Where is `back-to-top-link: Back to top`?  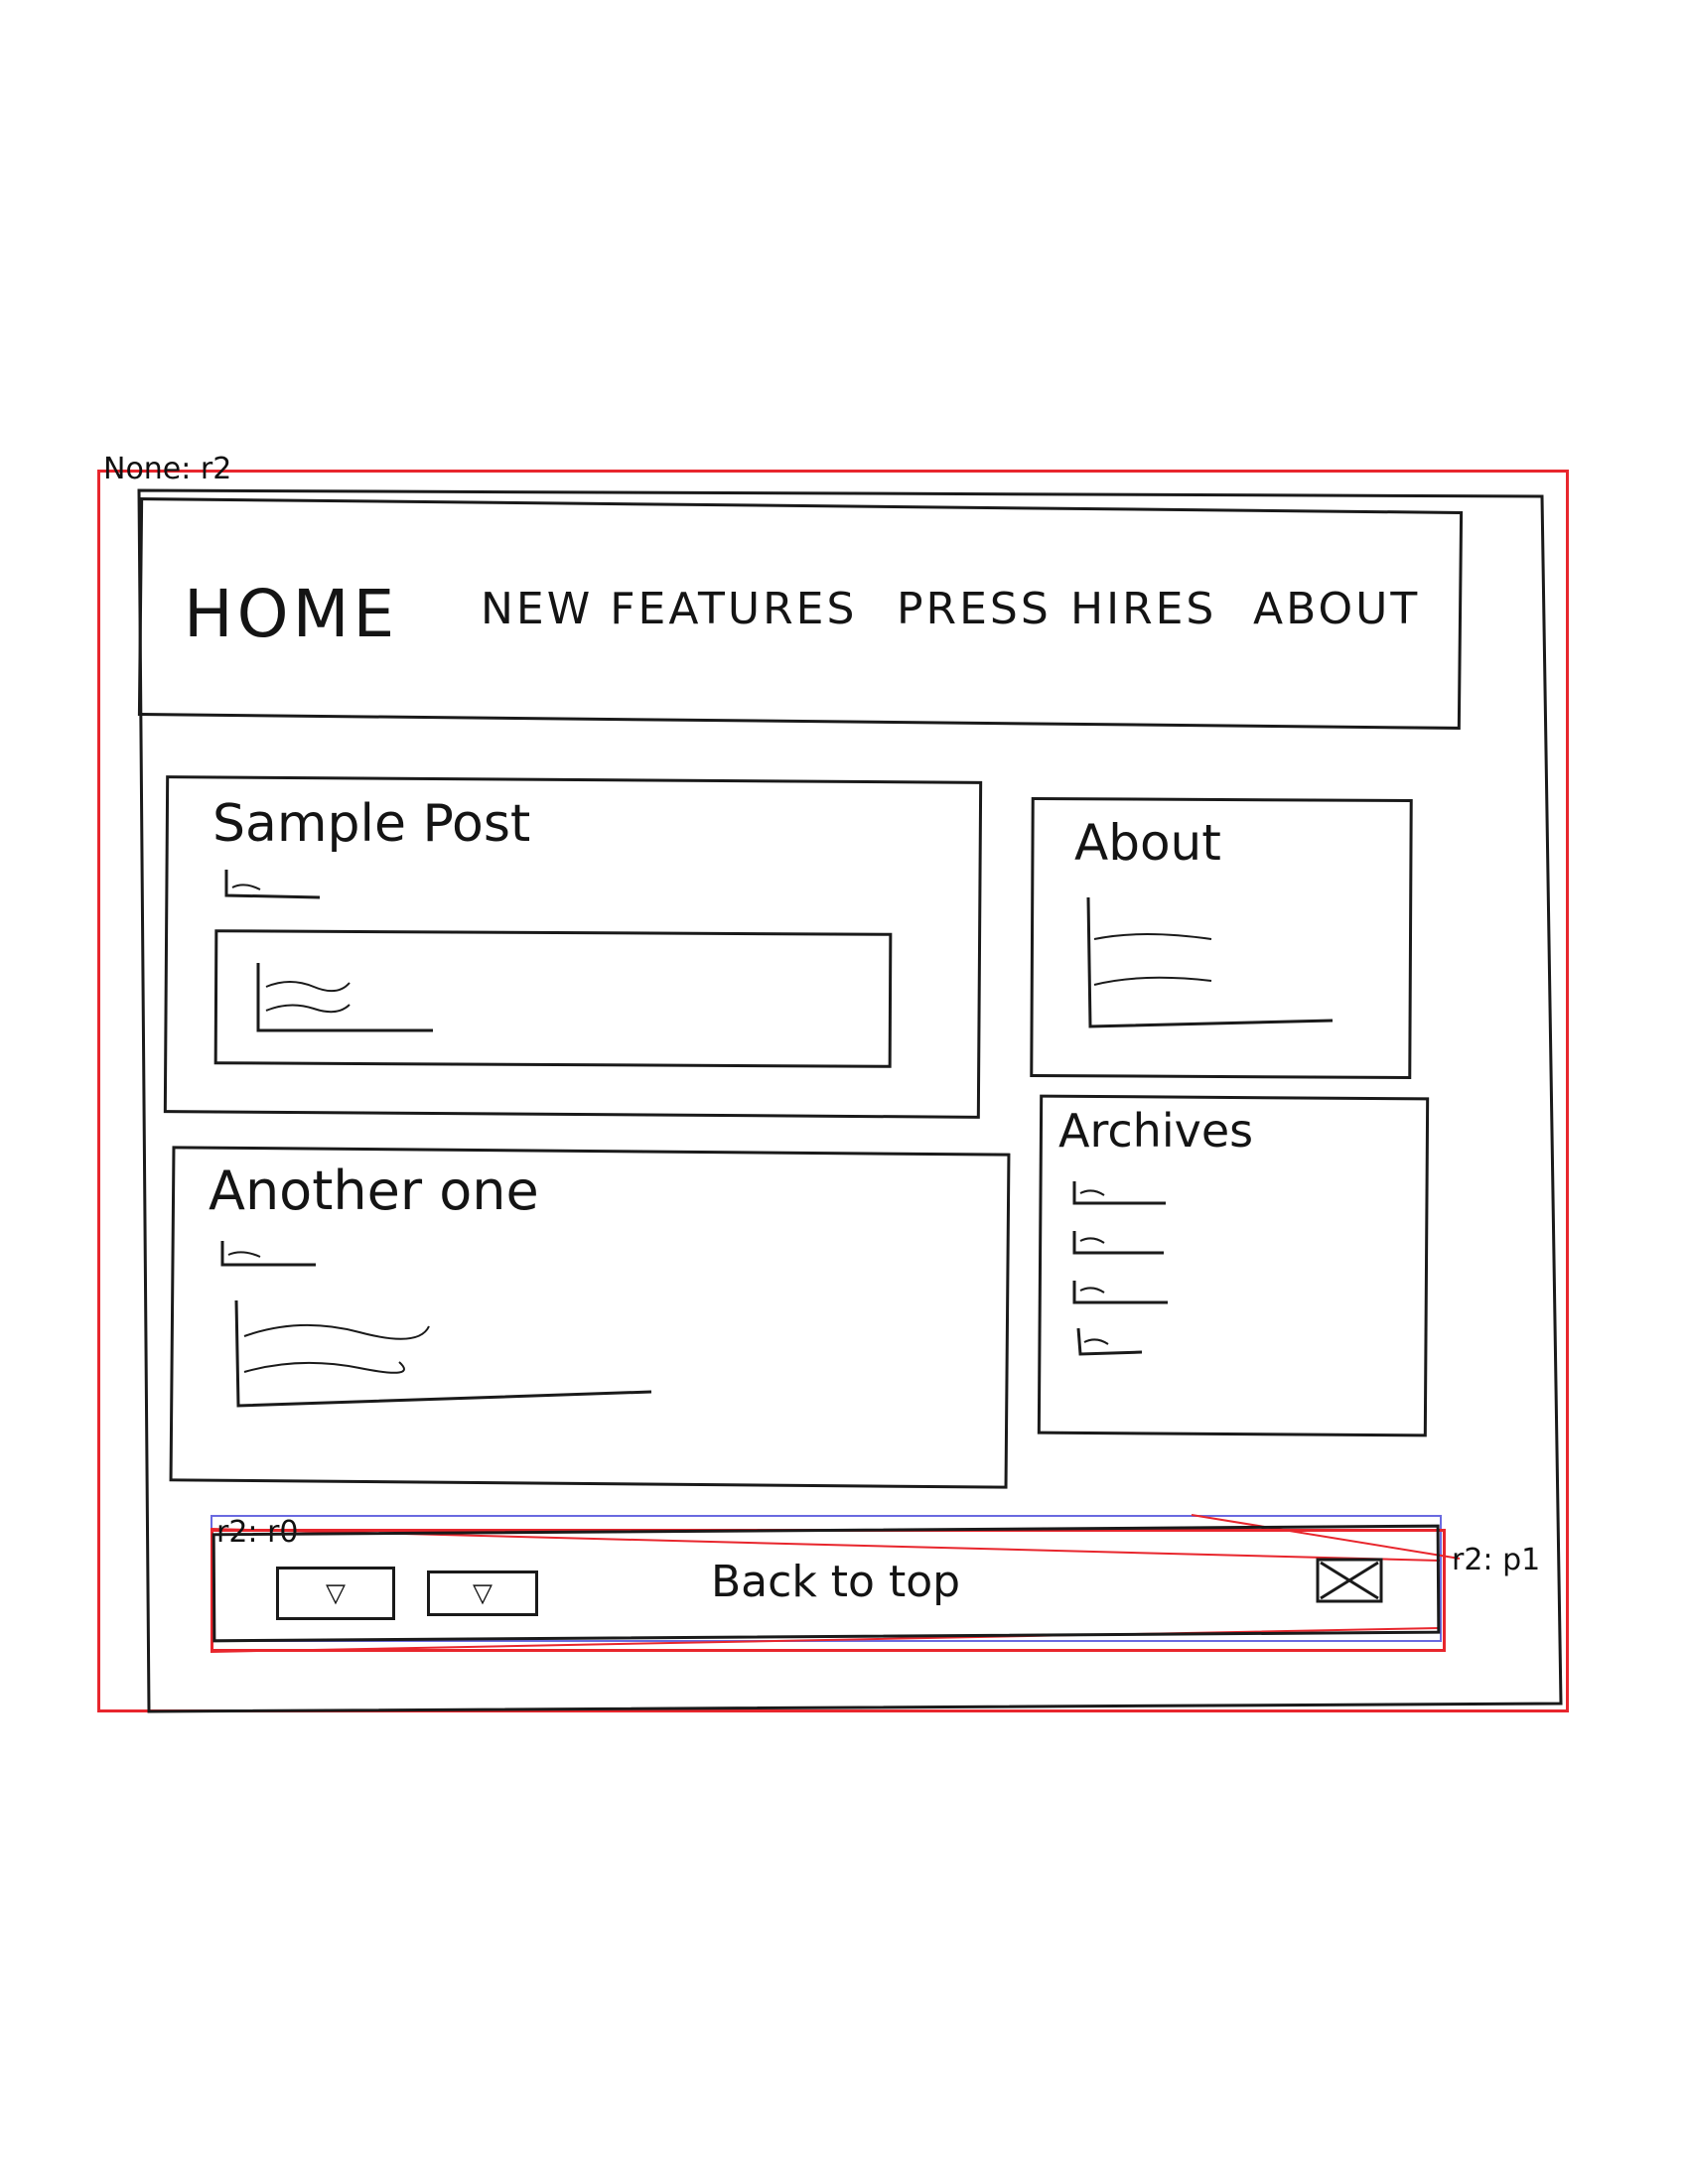 back-to-top-link: Back to top is located at coordinates (835, 1582).